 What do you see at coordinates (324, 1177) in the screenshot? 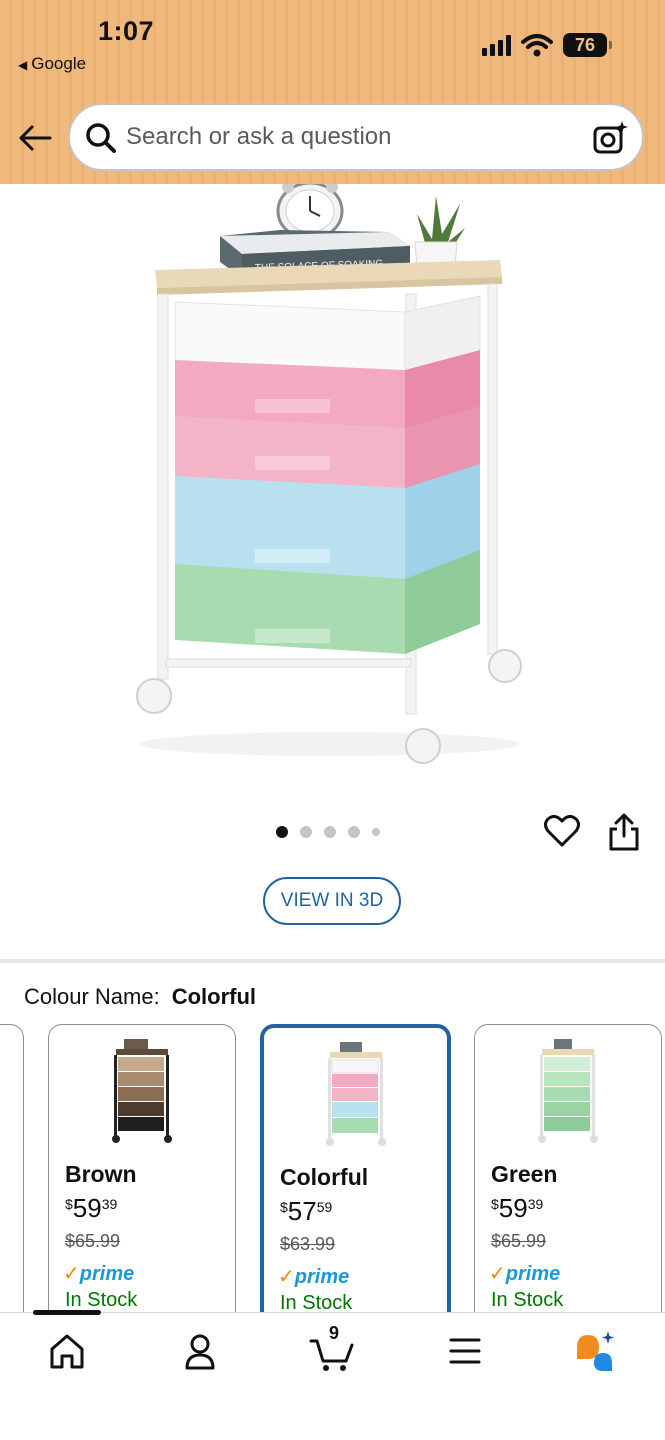
I see `swatch-name: Colorful` at bounding box center [324, 1177].